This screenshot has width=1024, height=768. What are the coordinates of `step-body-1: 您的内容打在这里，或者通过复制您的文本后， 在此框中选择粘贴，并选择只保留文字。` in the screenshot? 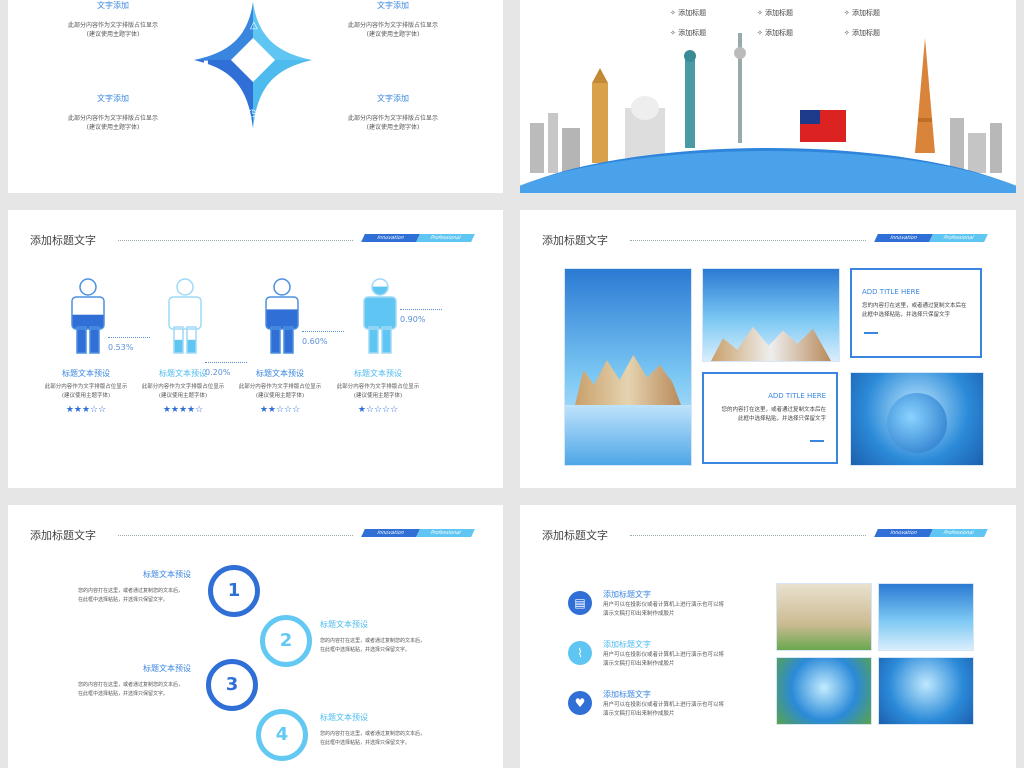 It's located at (130, 596).